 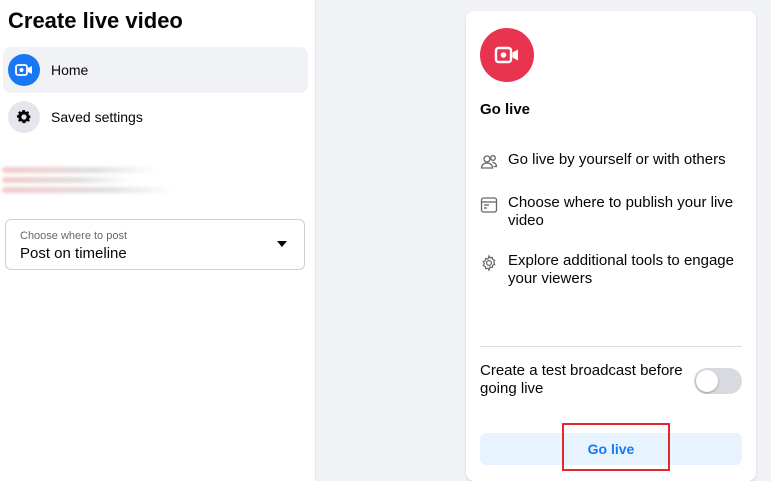 I want to click on feature-item: Choose where to publish your live video, so click(x=615, y=212).